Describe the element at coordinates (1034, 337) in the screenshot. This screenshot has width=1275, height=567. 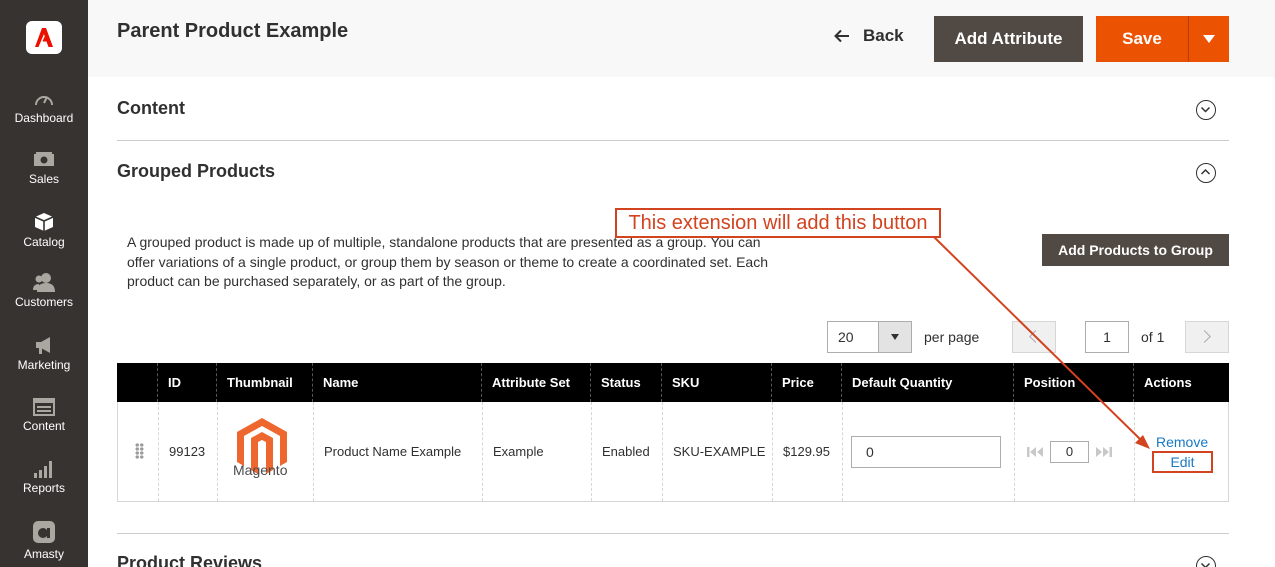
I see `previous-page-button` at that location.